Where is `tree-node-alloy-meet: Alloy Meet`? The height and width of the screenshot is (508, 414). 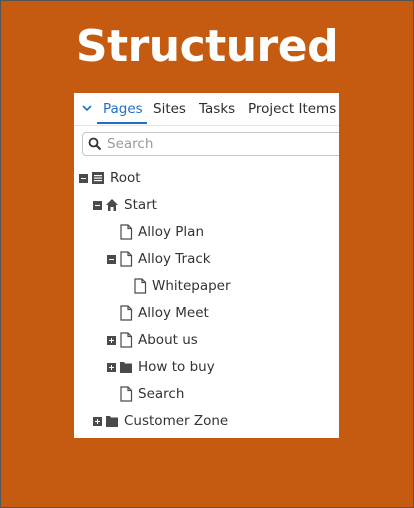
tree-node-alloy-meet: Alloy Meet is located at coordinates (158, 313).